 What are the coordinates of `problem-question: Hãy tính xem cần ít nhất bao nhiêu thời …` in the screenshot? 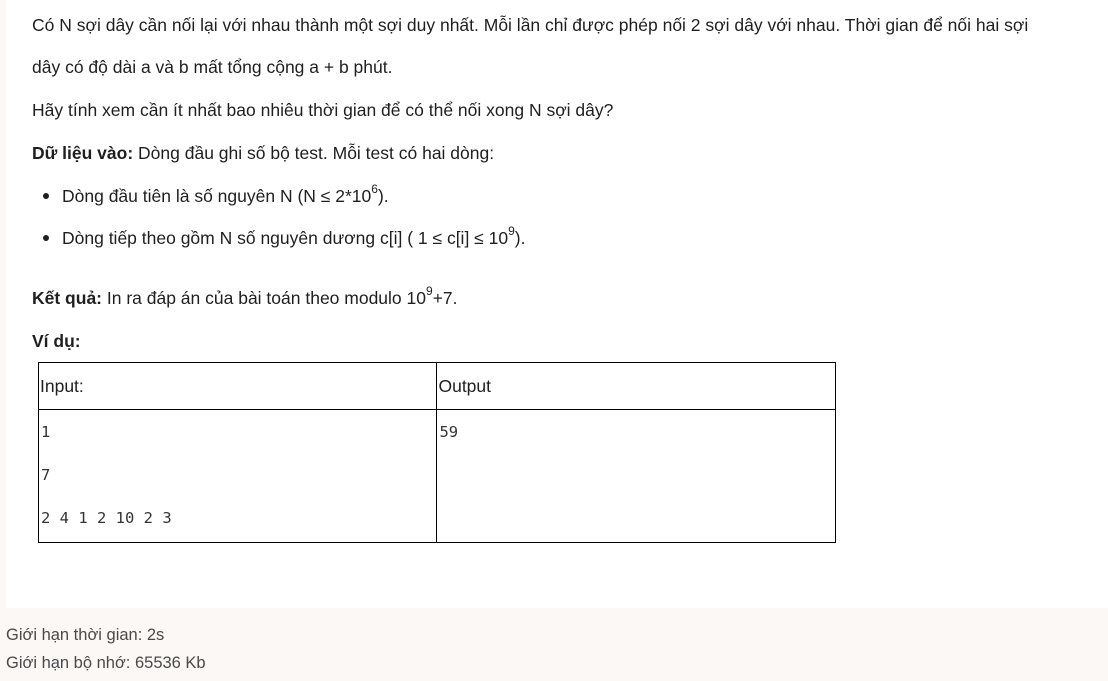 It's located at (323, 110).